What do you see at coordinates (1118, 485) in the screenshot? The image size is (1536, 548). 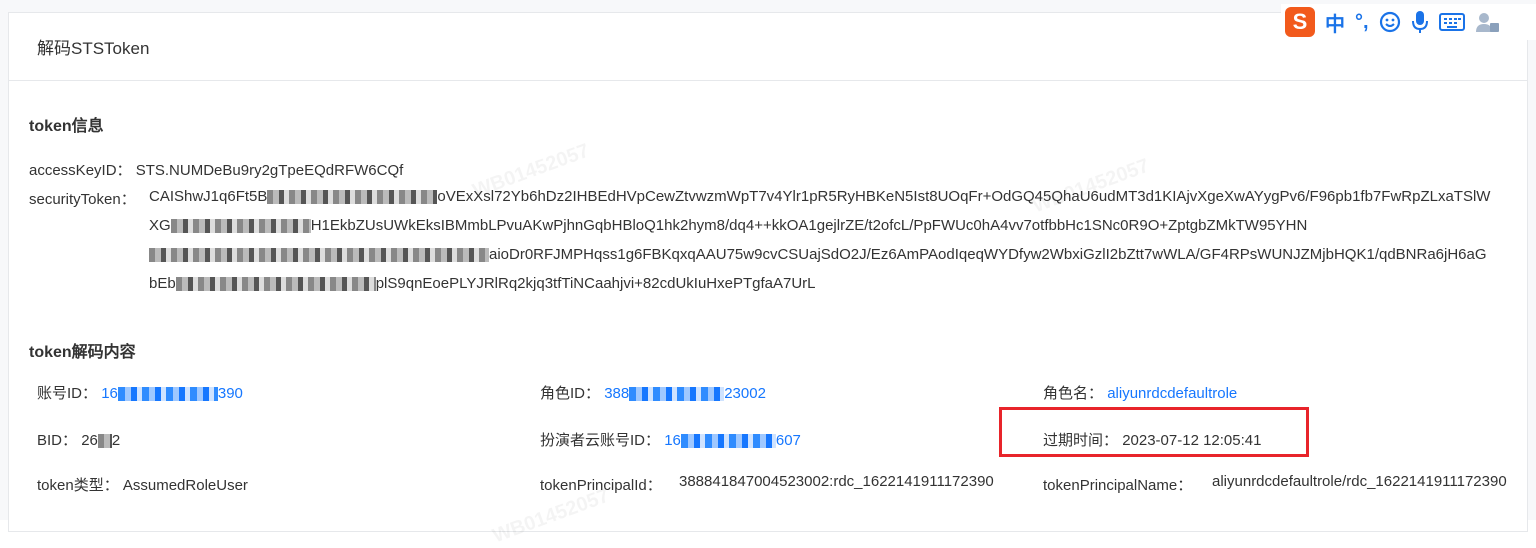 I see `principal-name-label: tokenPrincipalName：` at bounding box center [1118, 485].